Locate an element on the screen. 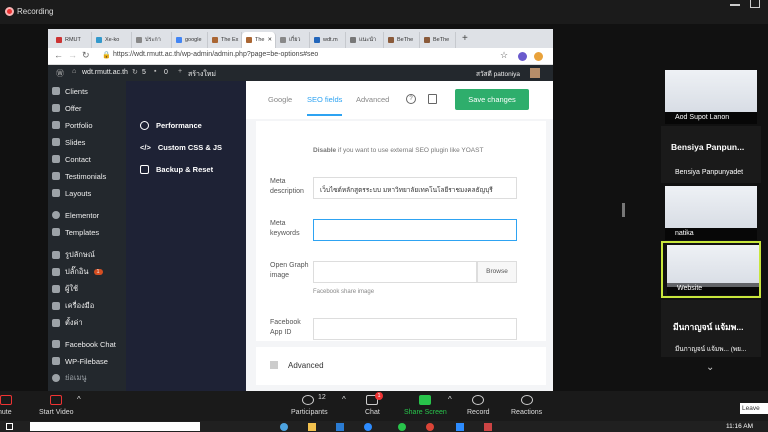 The image size is (768, 432). forward-icon: → is located at coordinates (72, 55).